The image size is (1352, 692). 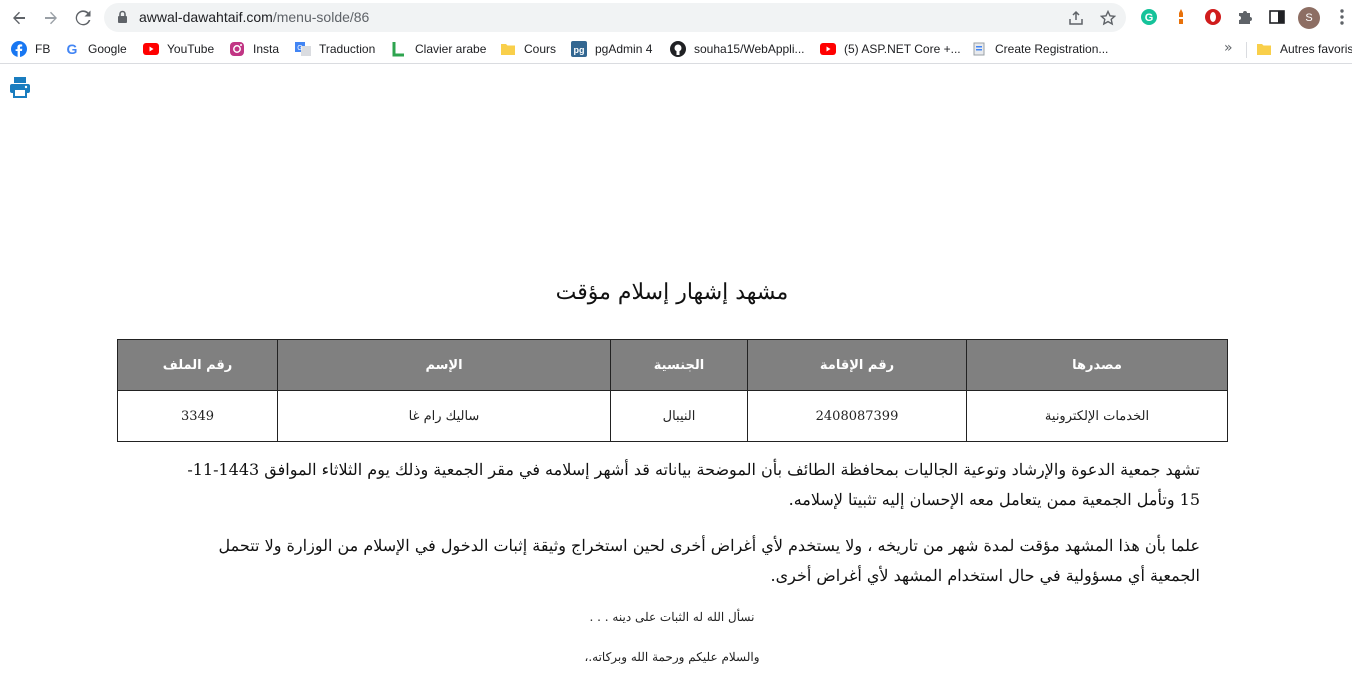 I want to click on column-header: رقم الملف, so click(x=197, y=365).